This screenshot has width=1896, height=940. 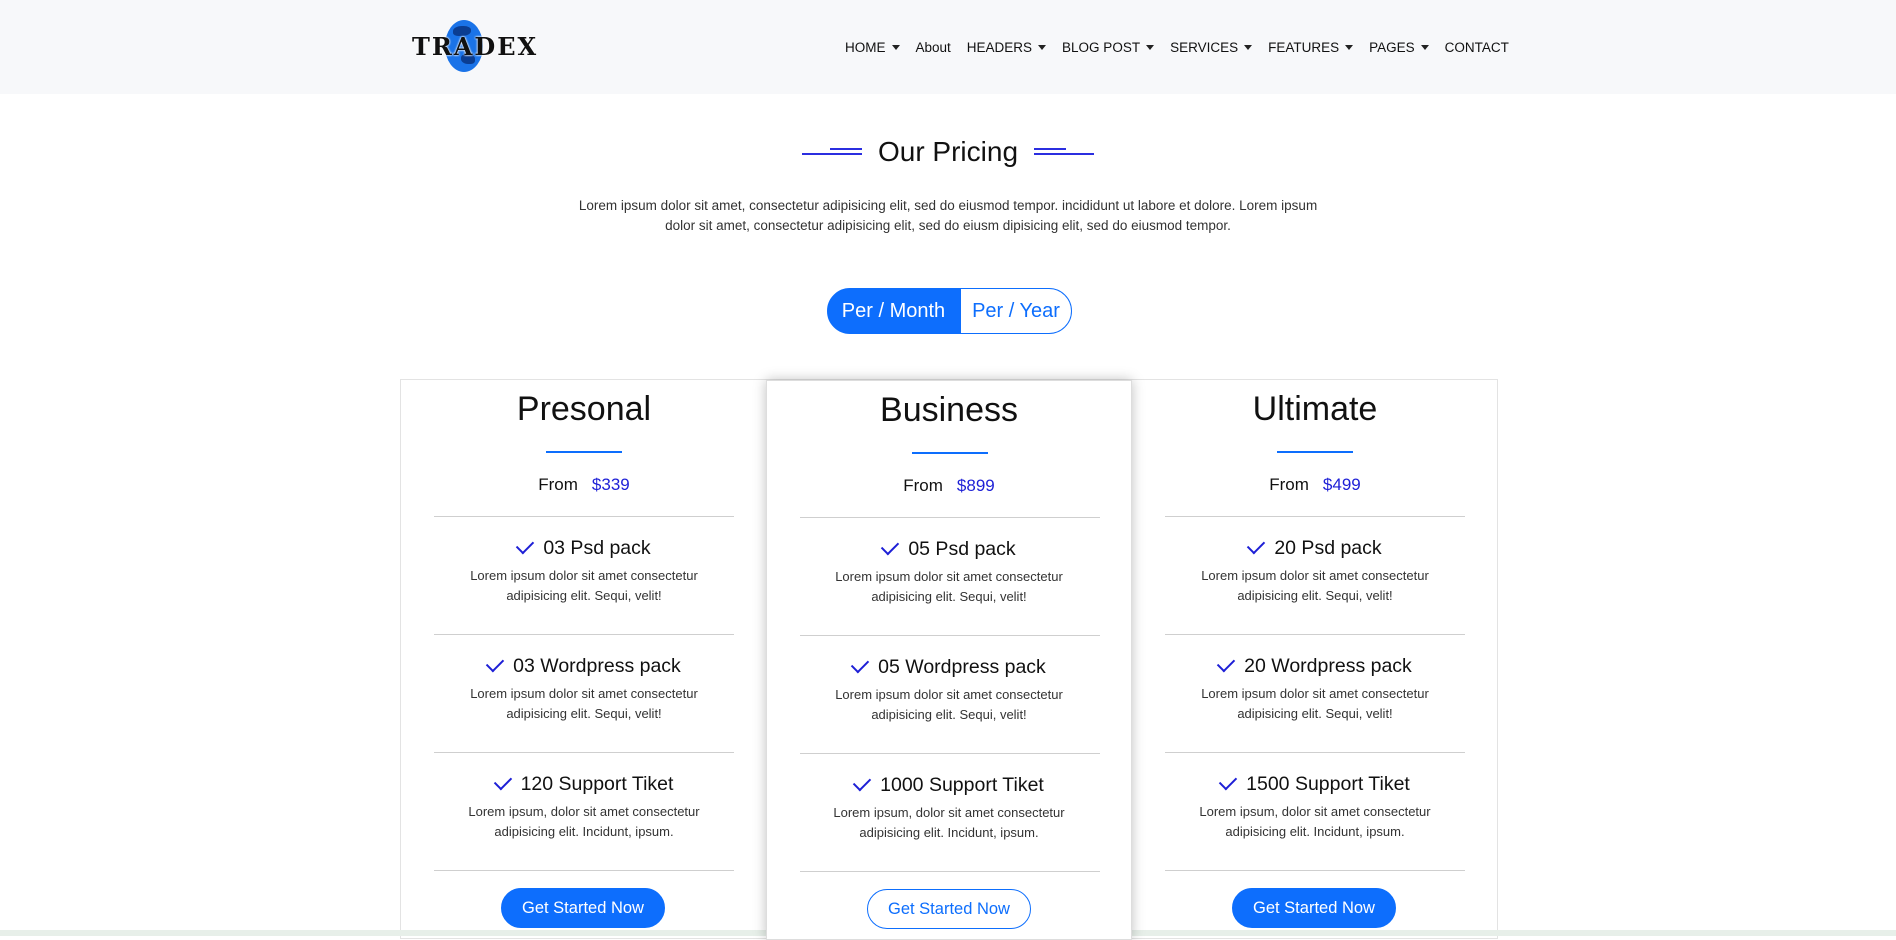 What do you see at coordinates (1399, 47) in the screenshot?
I see `nav-item-pages: PAGES` at bounding box center [1399, 47].